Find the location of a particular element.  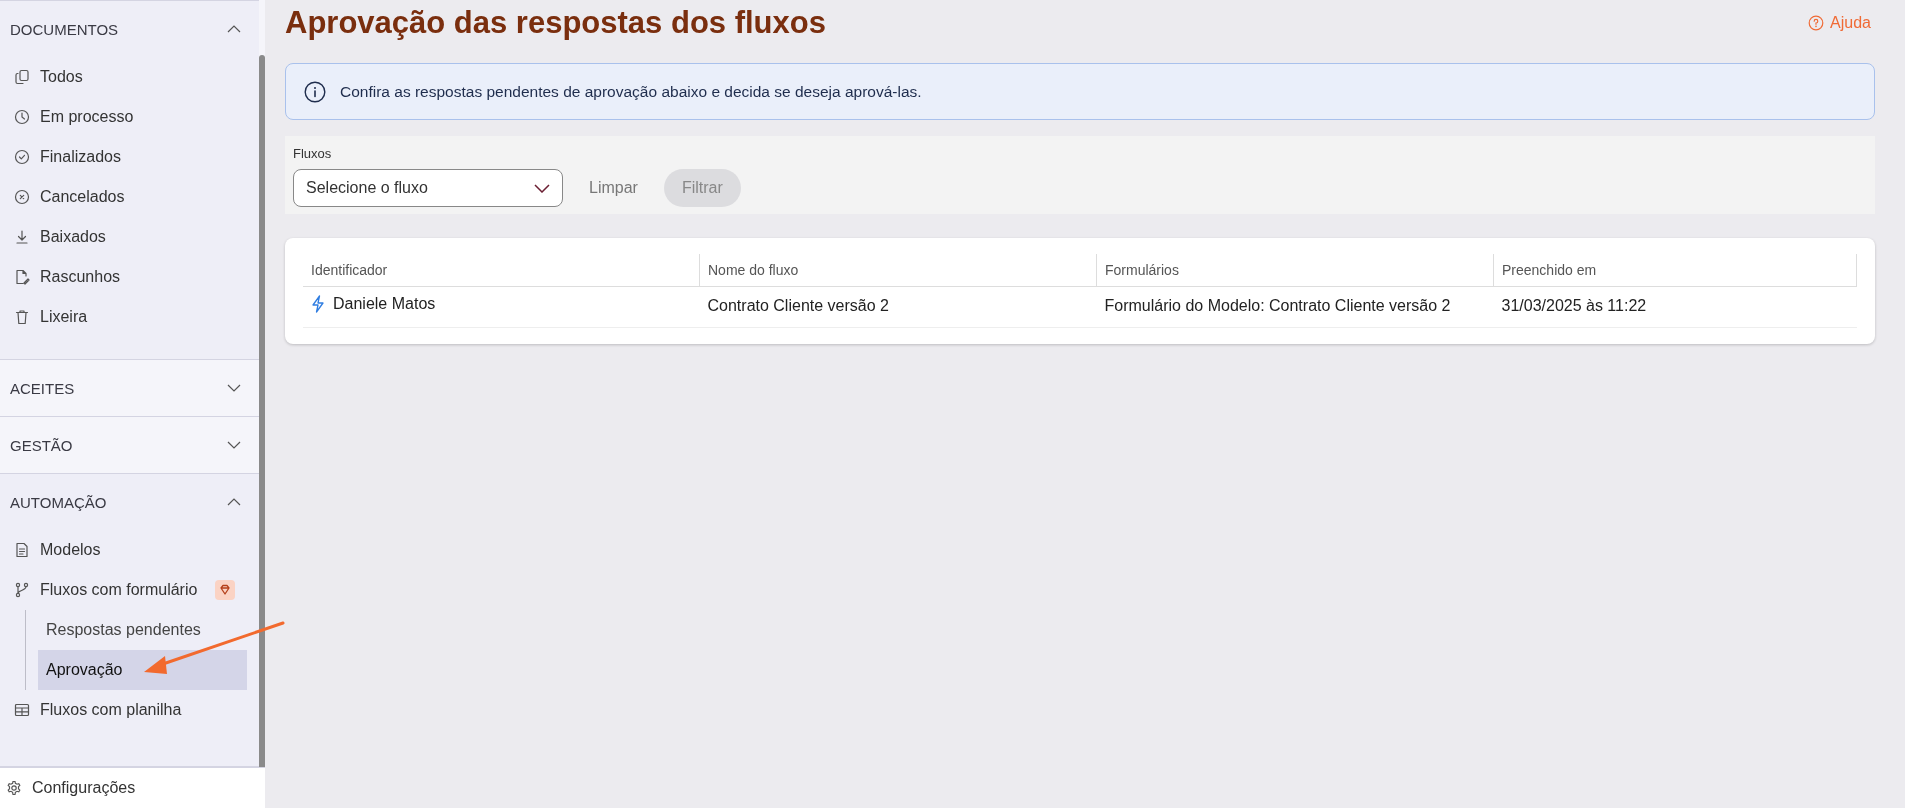

sidebar-item: Em processo is located at coordinates (129, 117).